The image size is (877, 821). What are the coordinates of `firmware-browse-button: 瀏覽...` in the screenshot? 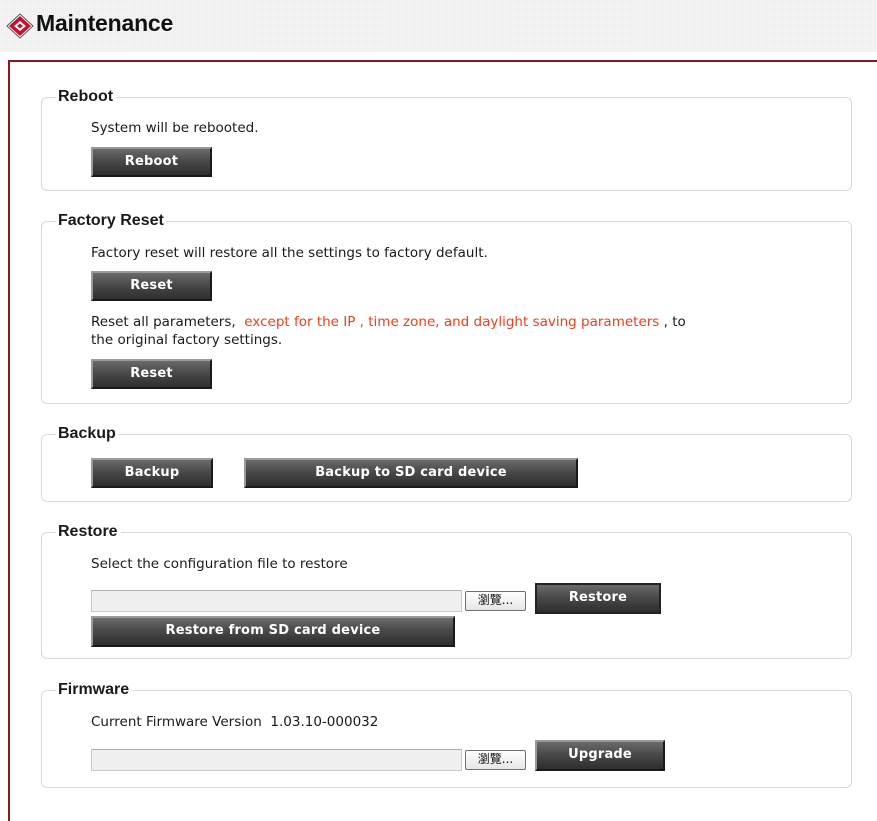 It's located at (495, 760).